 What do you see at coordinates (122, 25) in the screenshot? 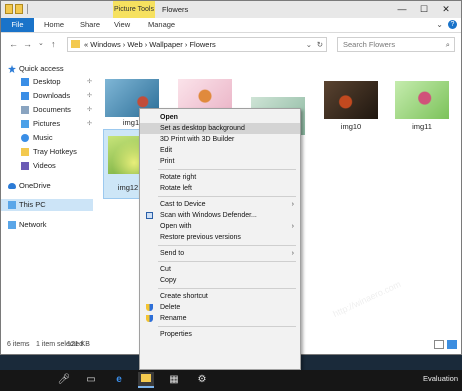
I see `tab-view: View` at bounding box center [122, 25].